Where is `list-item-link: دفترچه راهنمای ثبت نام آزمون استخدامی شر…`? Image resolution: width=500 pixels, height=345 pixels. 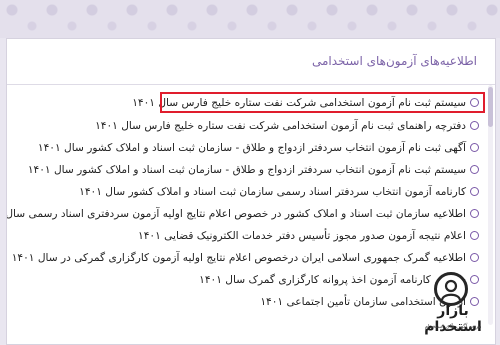
list-item-link: دفترچه راهنمای ثبت نام آزمون استخدامی شر… is located at coordinates (280, 126).